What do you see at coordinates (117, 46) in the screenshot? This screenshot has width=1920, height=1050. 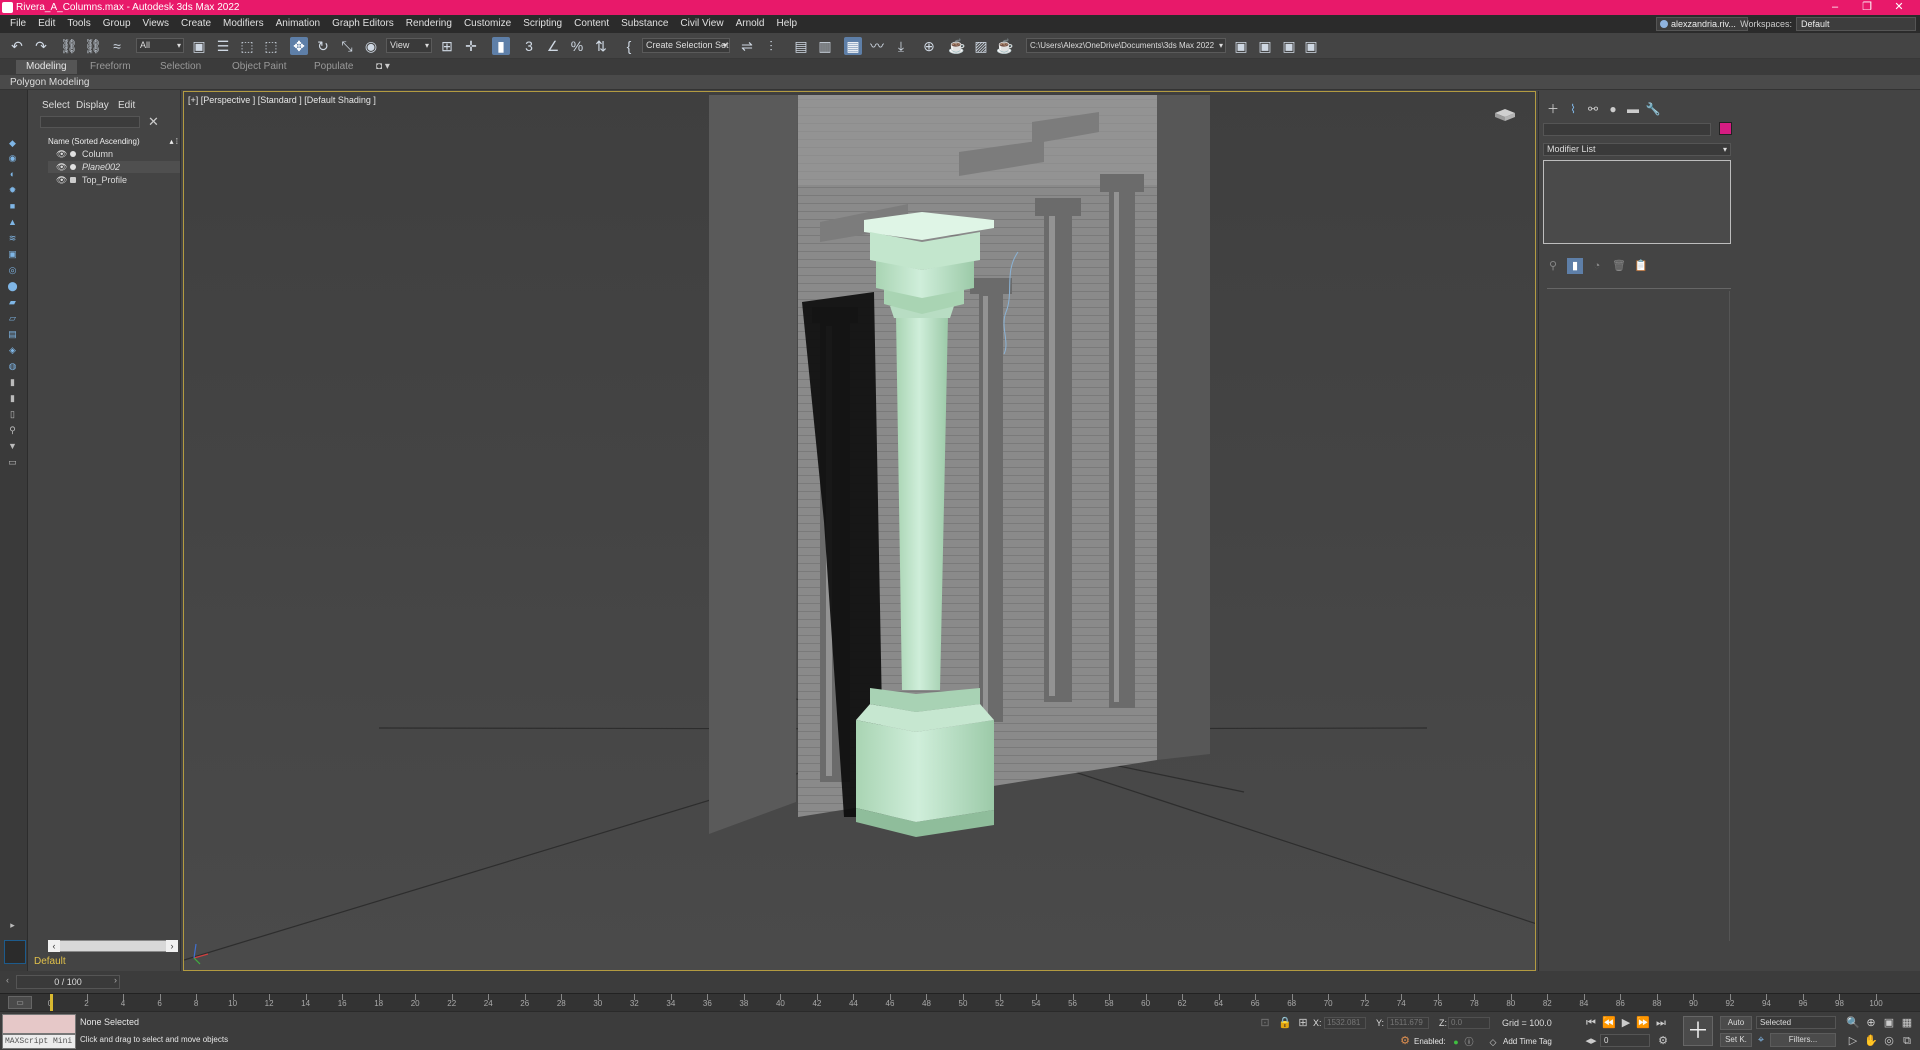 I see `bind-space-warp-icon: ≈` at bounding box center [117, 46].